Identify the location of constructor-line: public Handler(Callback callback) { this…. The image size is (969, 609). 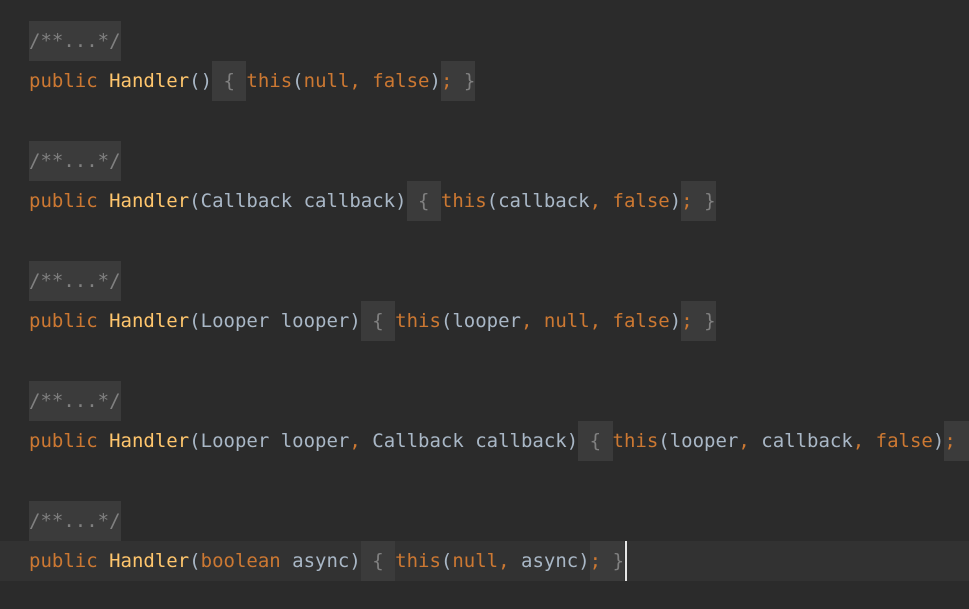
(484, 201).